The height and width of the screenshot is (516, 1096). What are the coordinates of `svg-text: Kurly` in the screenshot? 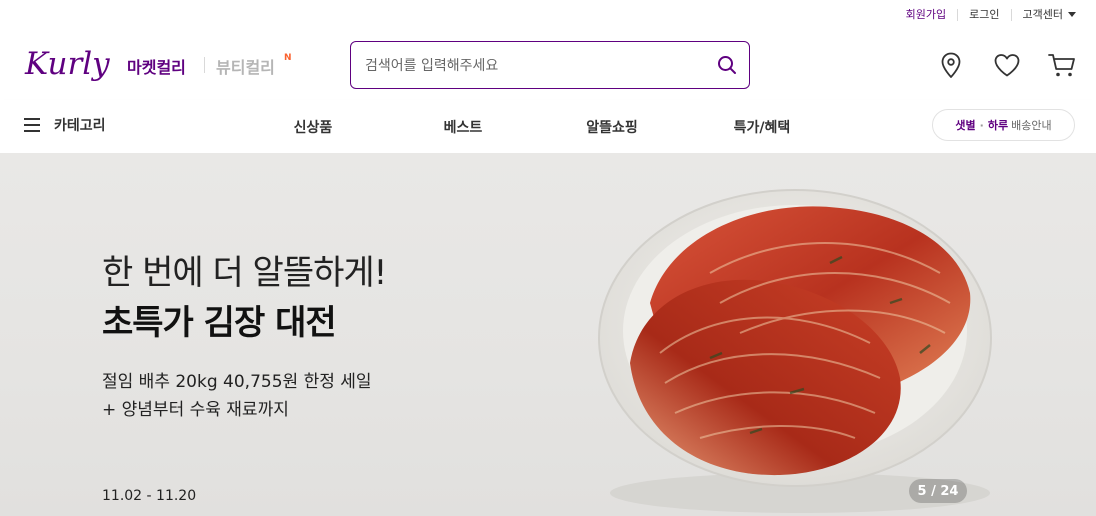 It's located at (67, 64).